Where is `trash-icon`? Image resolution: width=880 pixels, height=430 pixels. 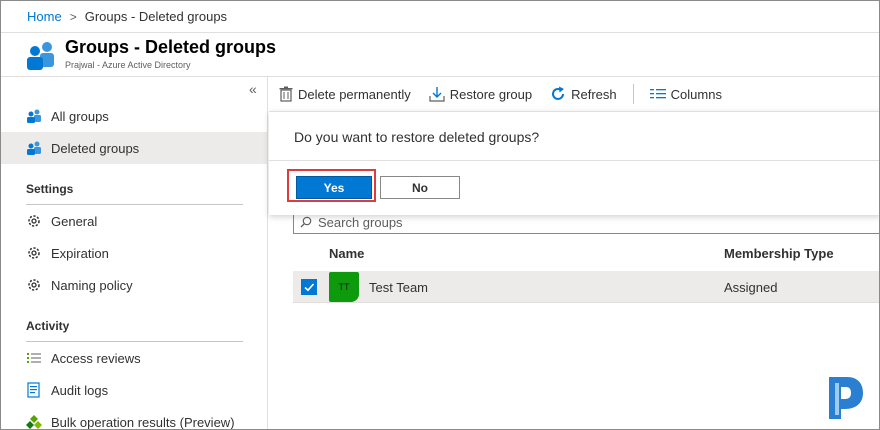
trash-icon is located at coordinates (286, 94).